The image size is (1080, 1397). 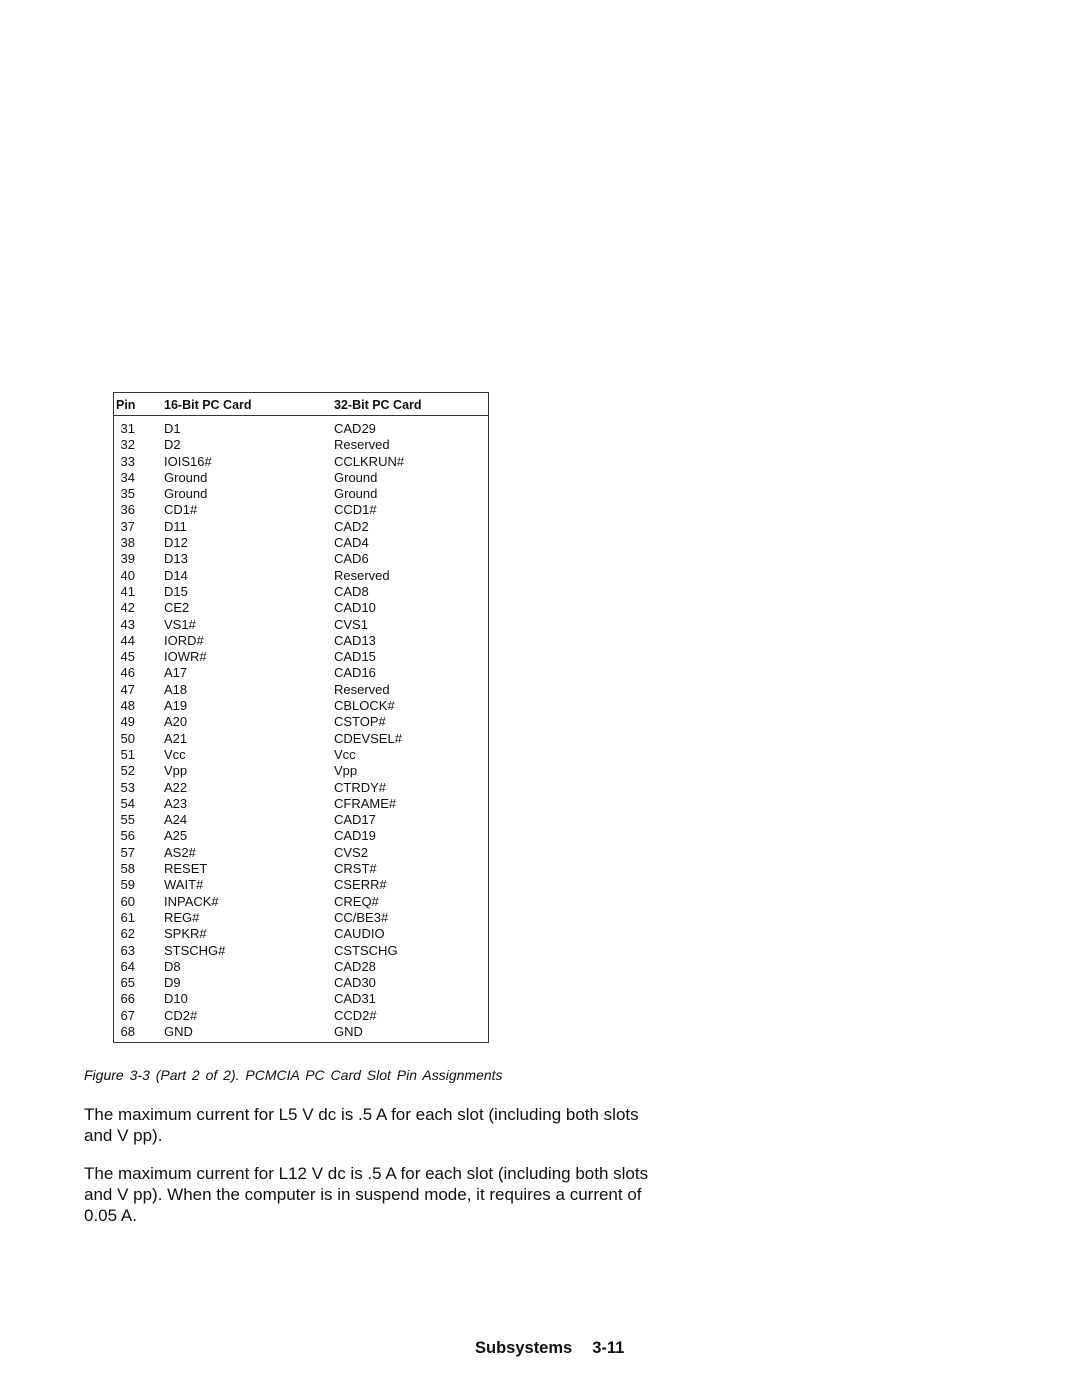 I want to click on signal-32bit-cell: CAD13, so click(x=355, y=640).